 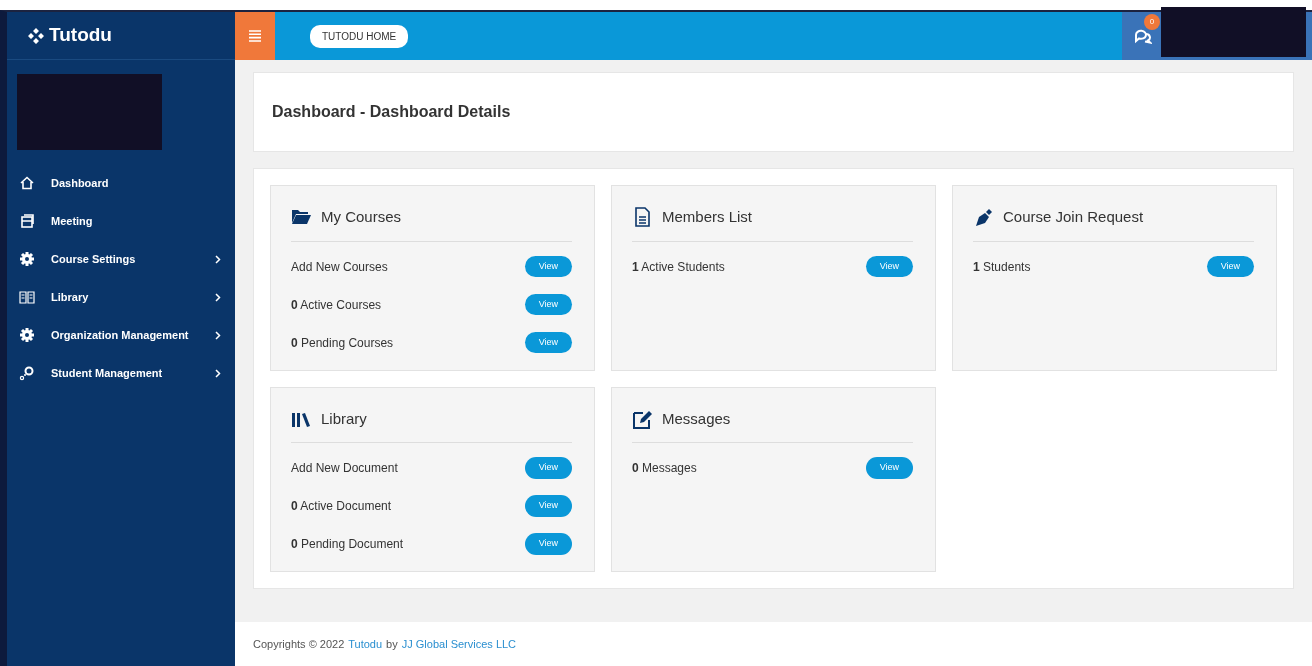 What do you see at coordinates (983, 217) in the screenshot?
I see `pen-icon` at bounding box center [983, 217].